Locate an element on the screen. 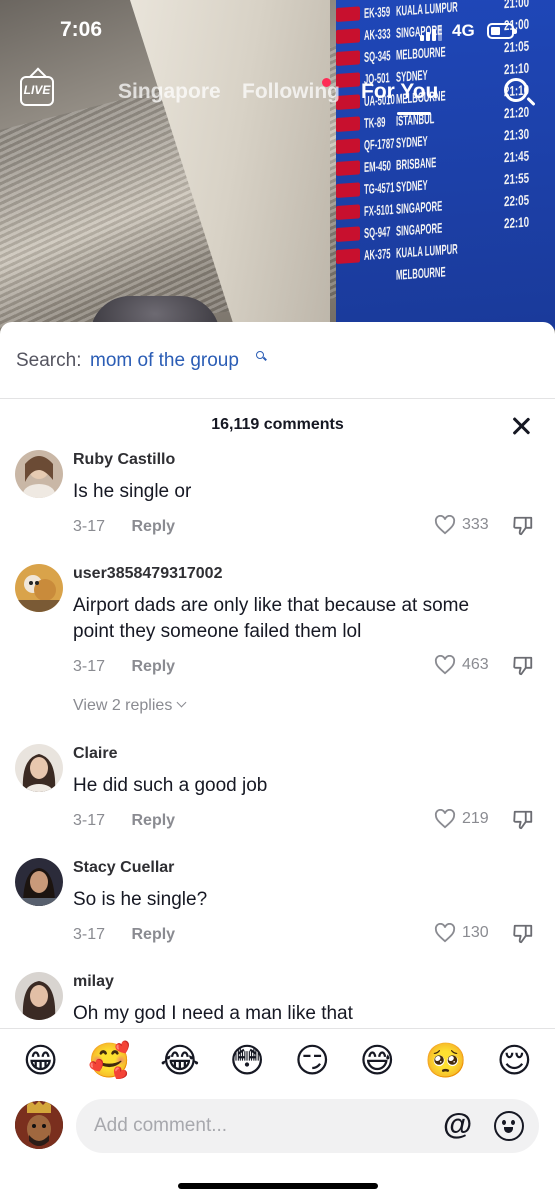  notification-dot is located at coordinates (326, 82).